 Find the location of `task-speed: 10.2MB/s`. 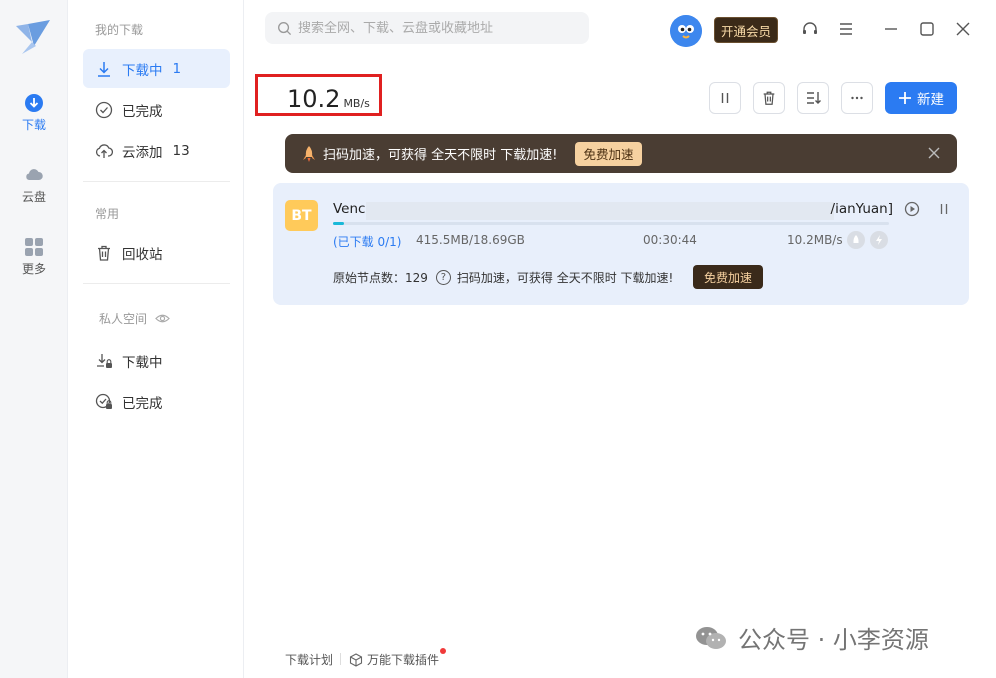

task-speed: 10.2MB/s is located at coordinates (815, 240).